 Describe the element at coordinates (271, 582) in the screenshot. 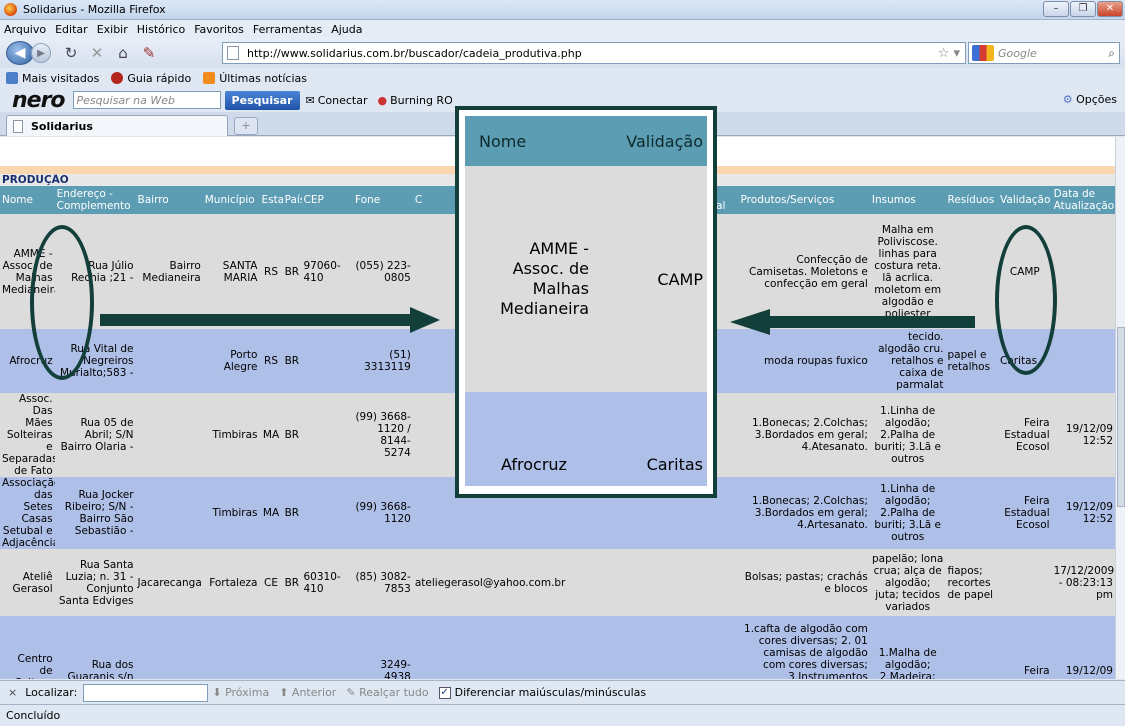

I see `cell-estado: CE` at that location.